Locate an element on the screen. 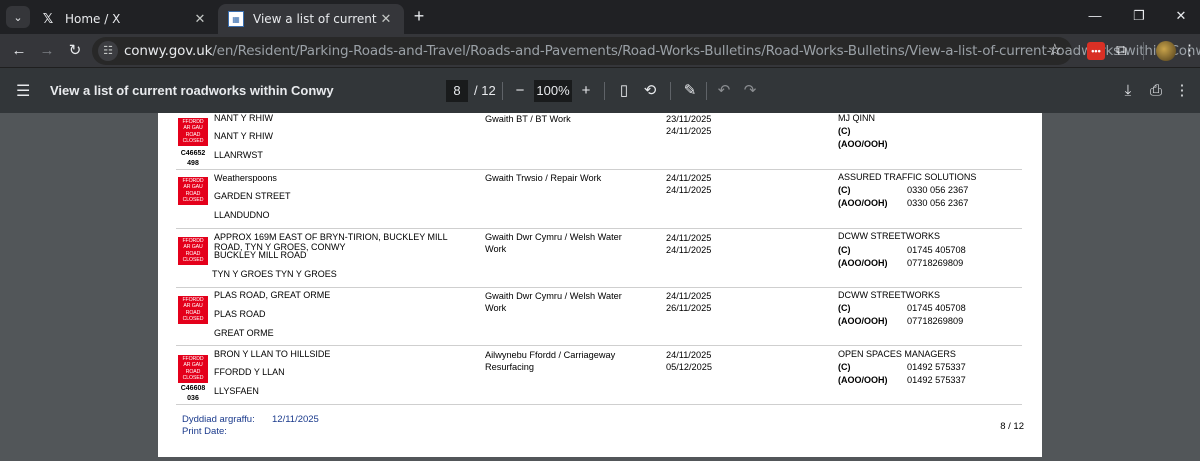 The height and width of the screenshot is (461, 1200). forward-arrow-icon: → is located at coordinates (47, 51).